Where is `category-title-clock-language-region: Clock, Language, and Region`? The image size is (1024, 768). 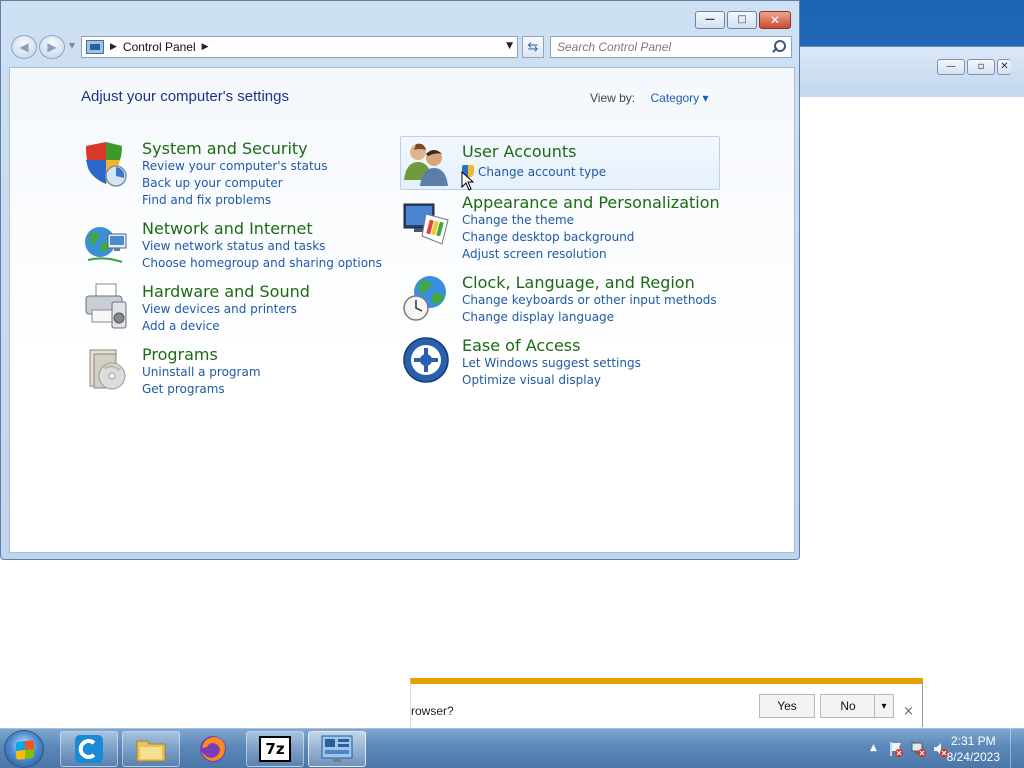
category-title-clock-language-region: Clock, Language, and Region is located at coordinates (578, 282).